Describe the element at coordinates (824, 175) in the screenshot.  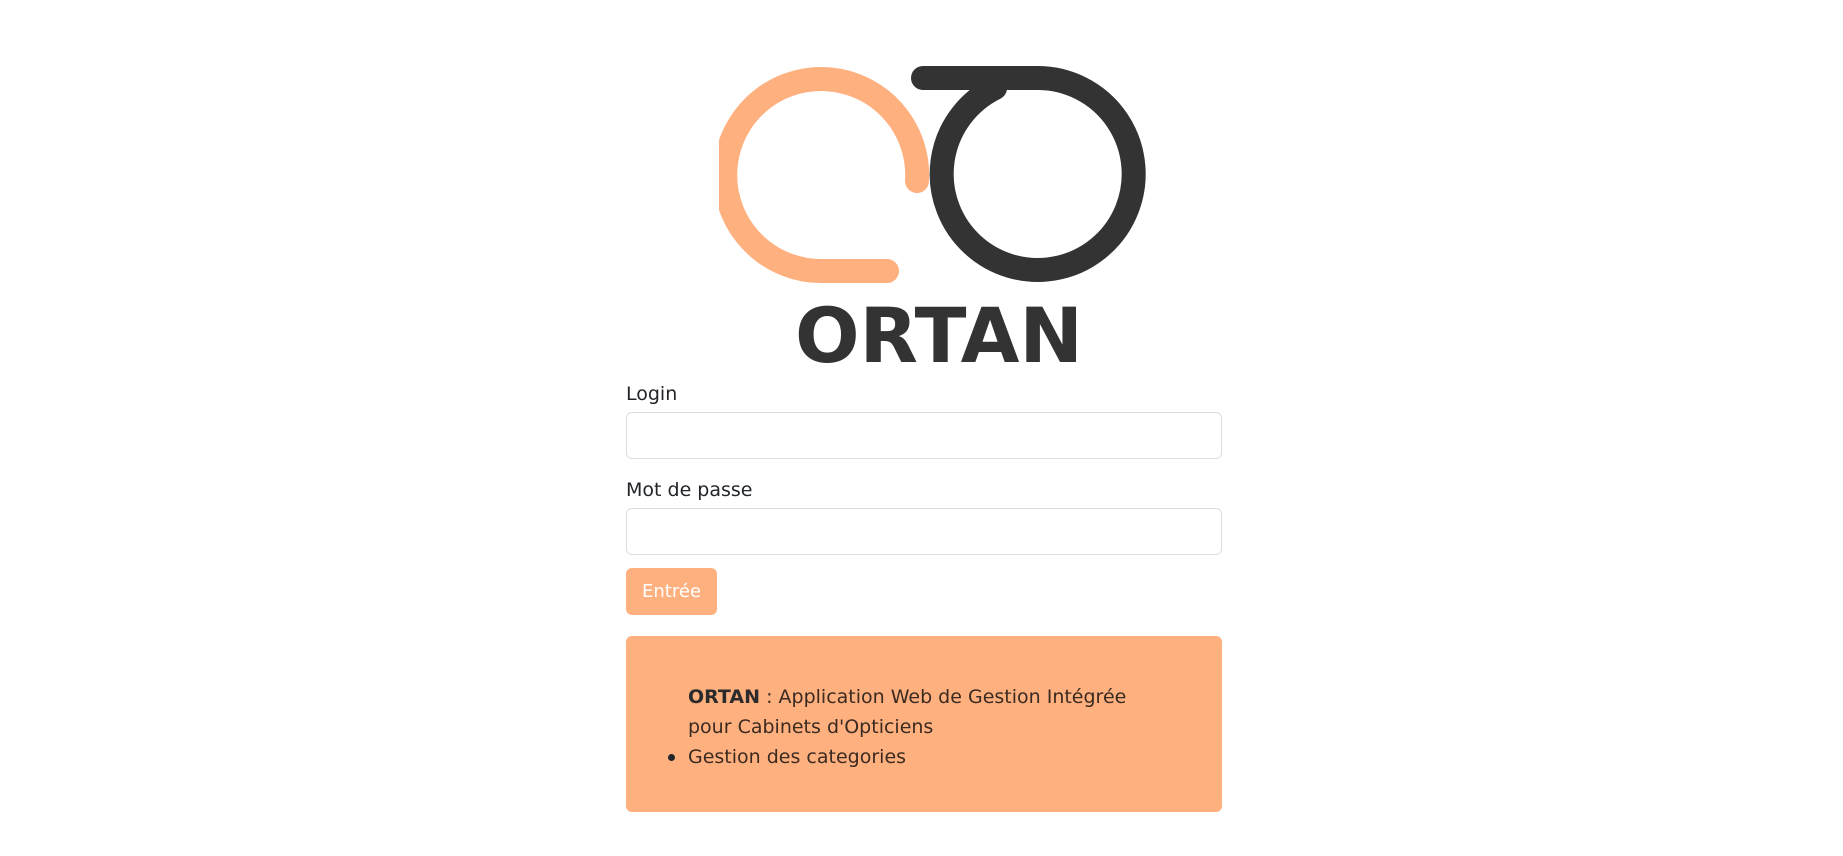
I see `logo-orange-loop` at that location.